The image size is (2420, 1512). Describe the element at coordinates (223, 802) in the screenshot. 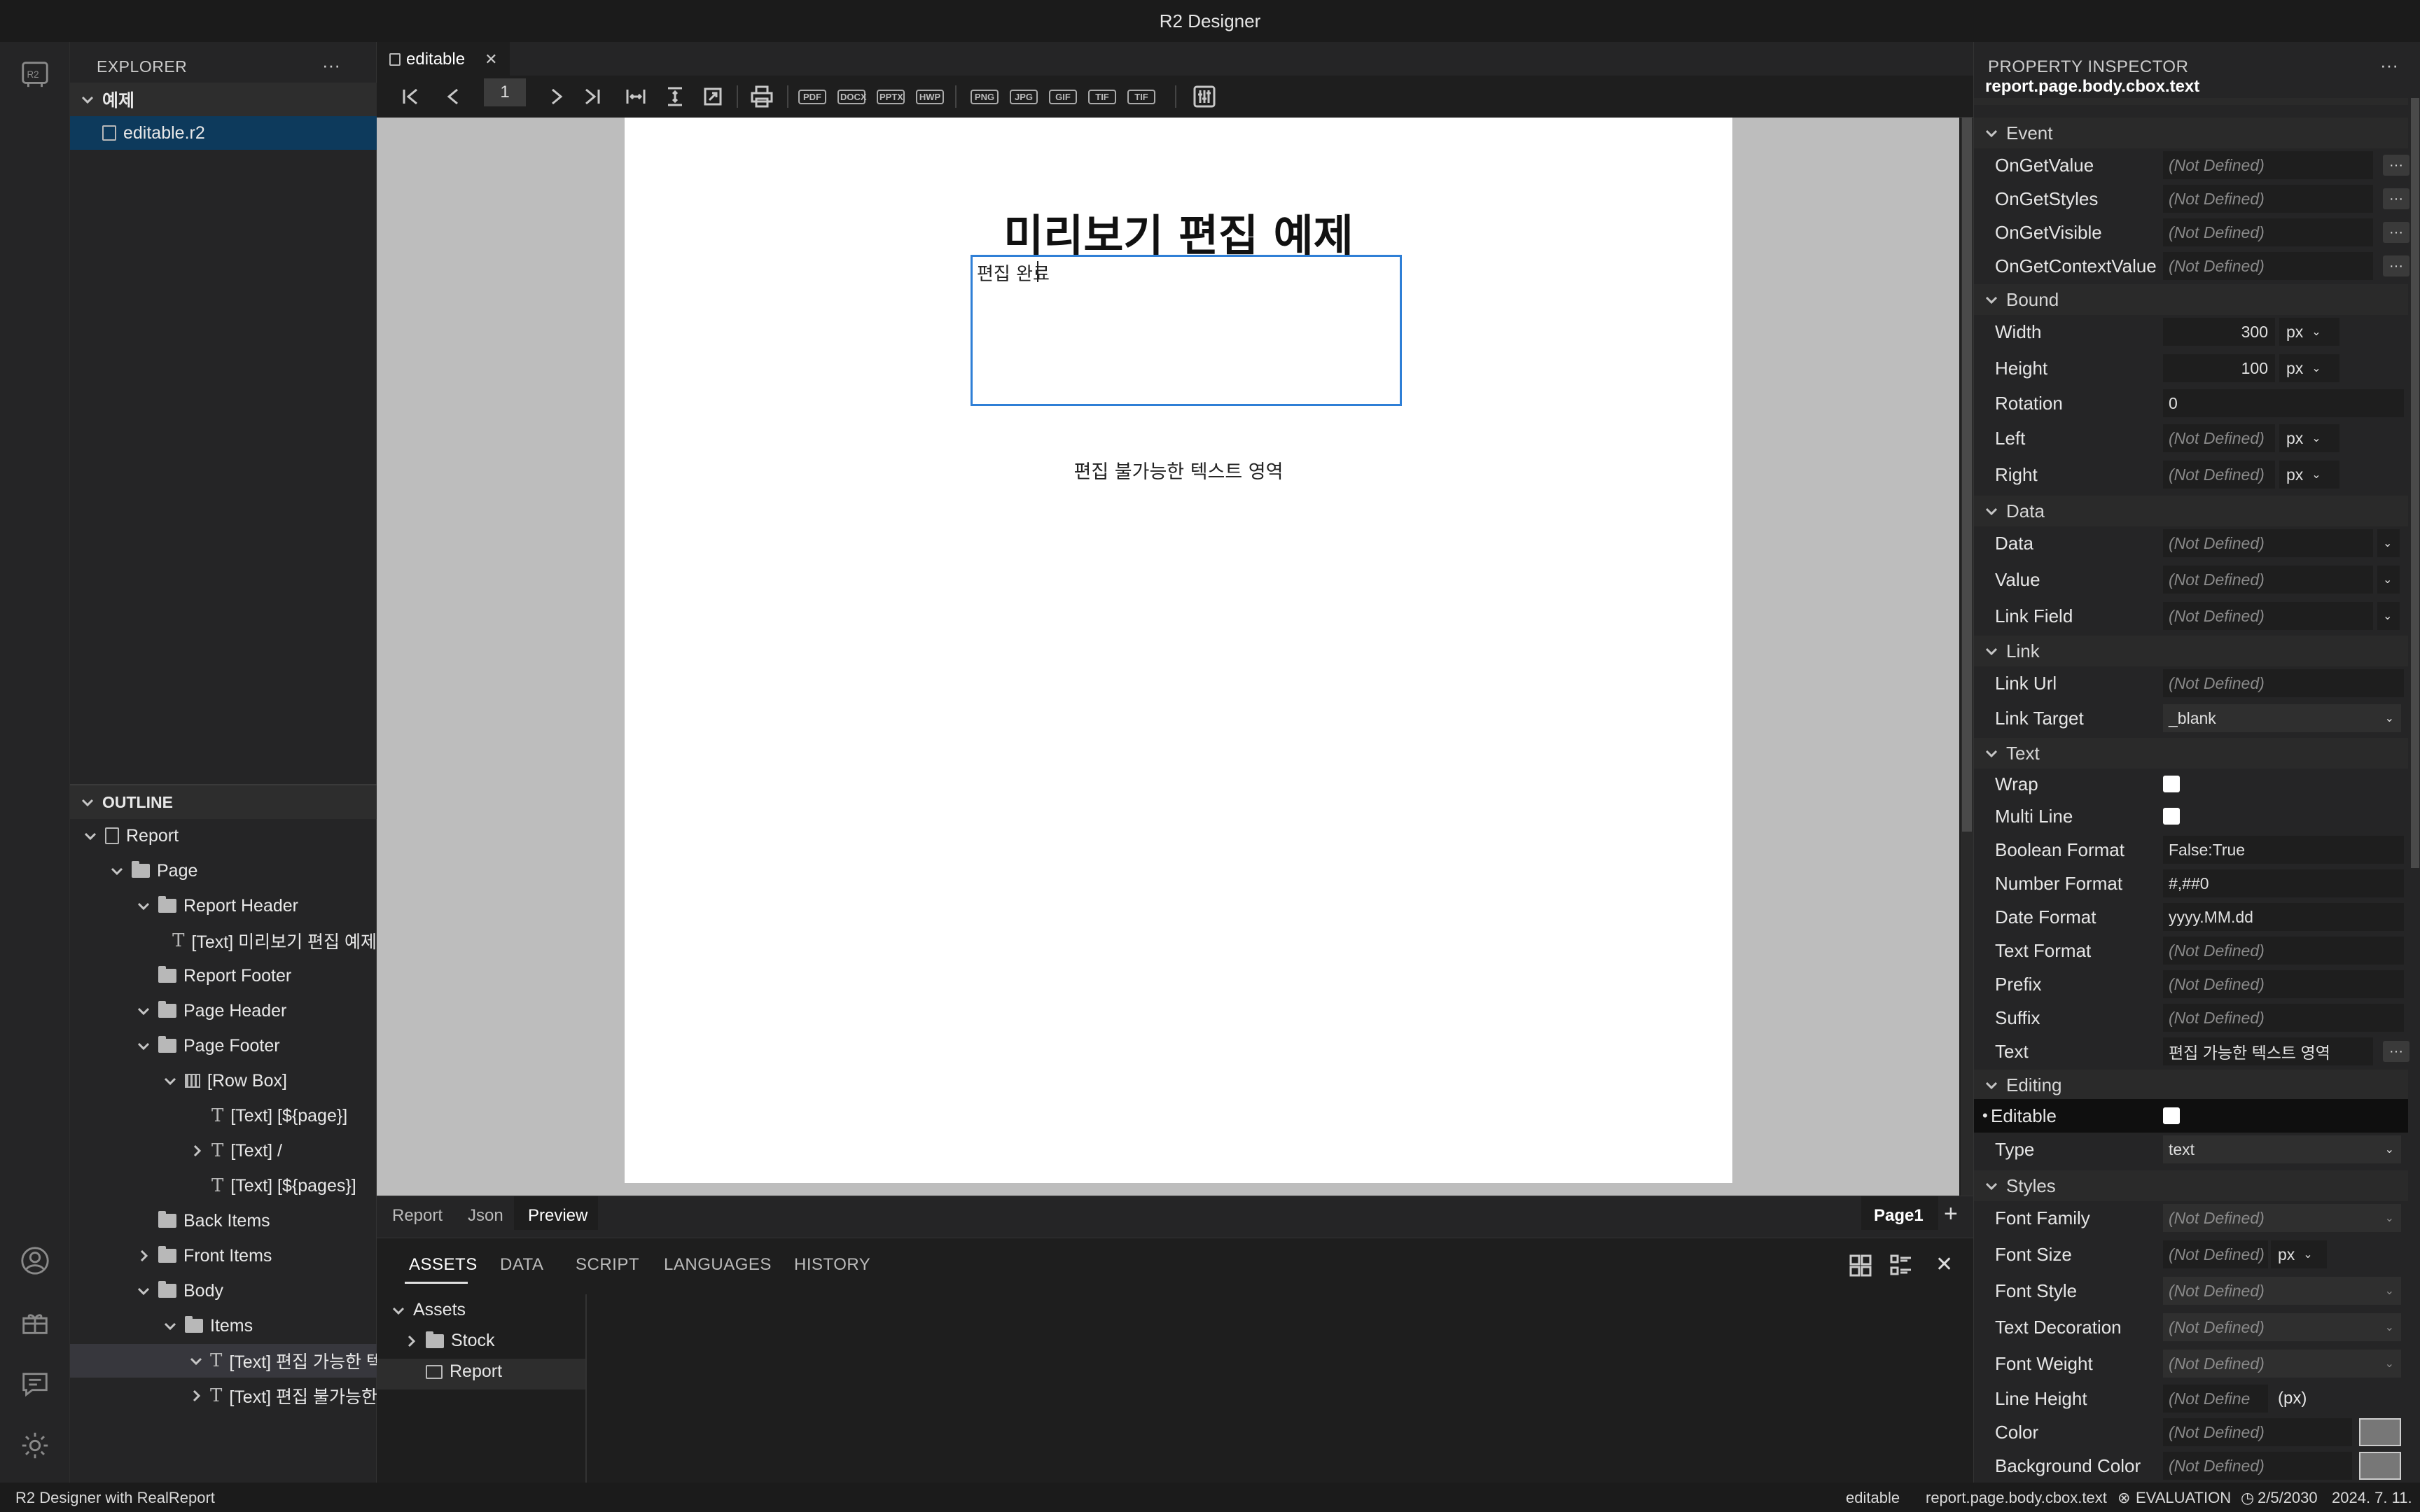

I see `outline-header: OUTLINE` at that location.